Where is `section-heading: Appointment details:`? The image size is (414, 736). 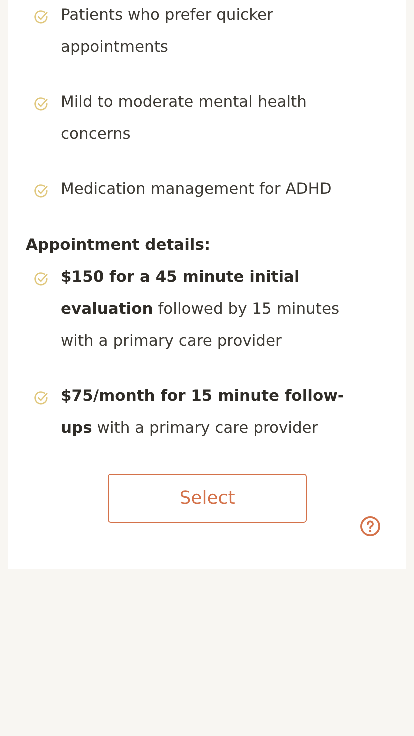
section-heading: Appointment details: is located at coordinates (118, 245).